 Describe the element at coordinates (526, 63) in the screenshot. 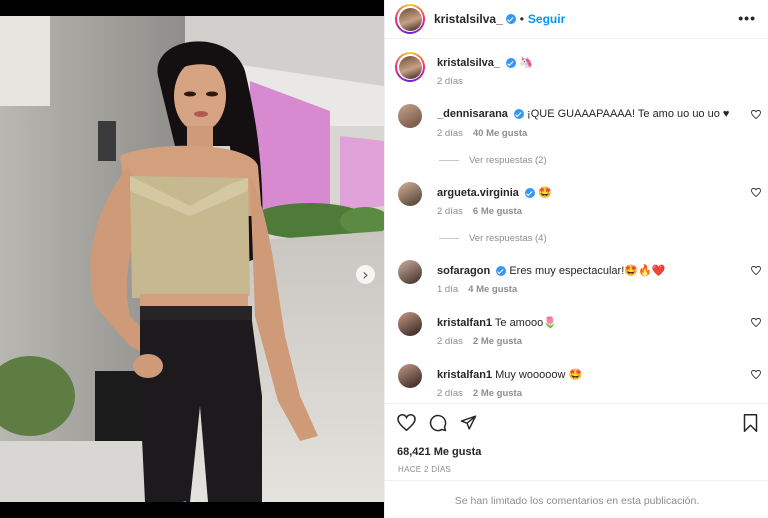

I see `caption-emoji: 🦄` at that location.